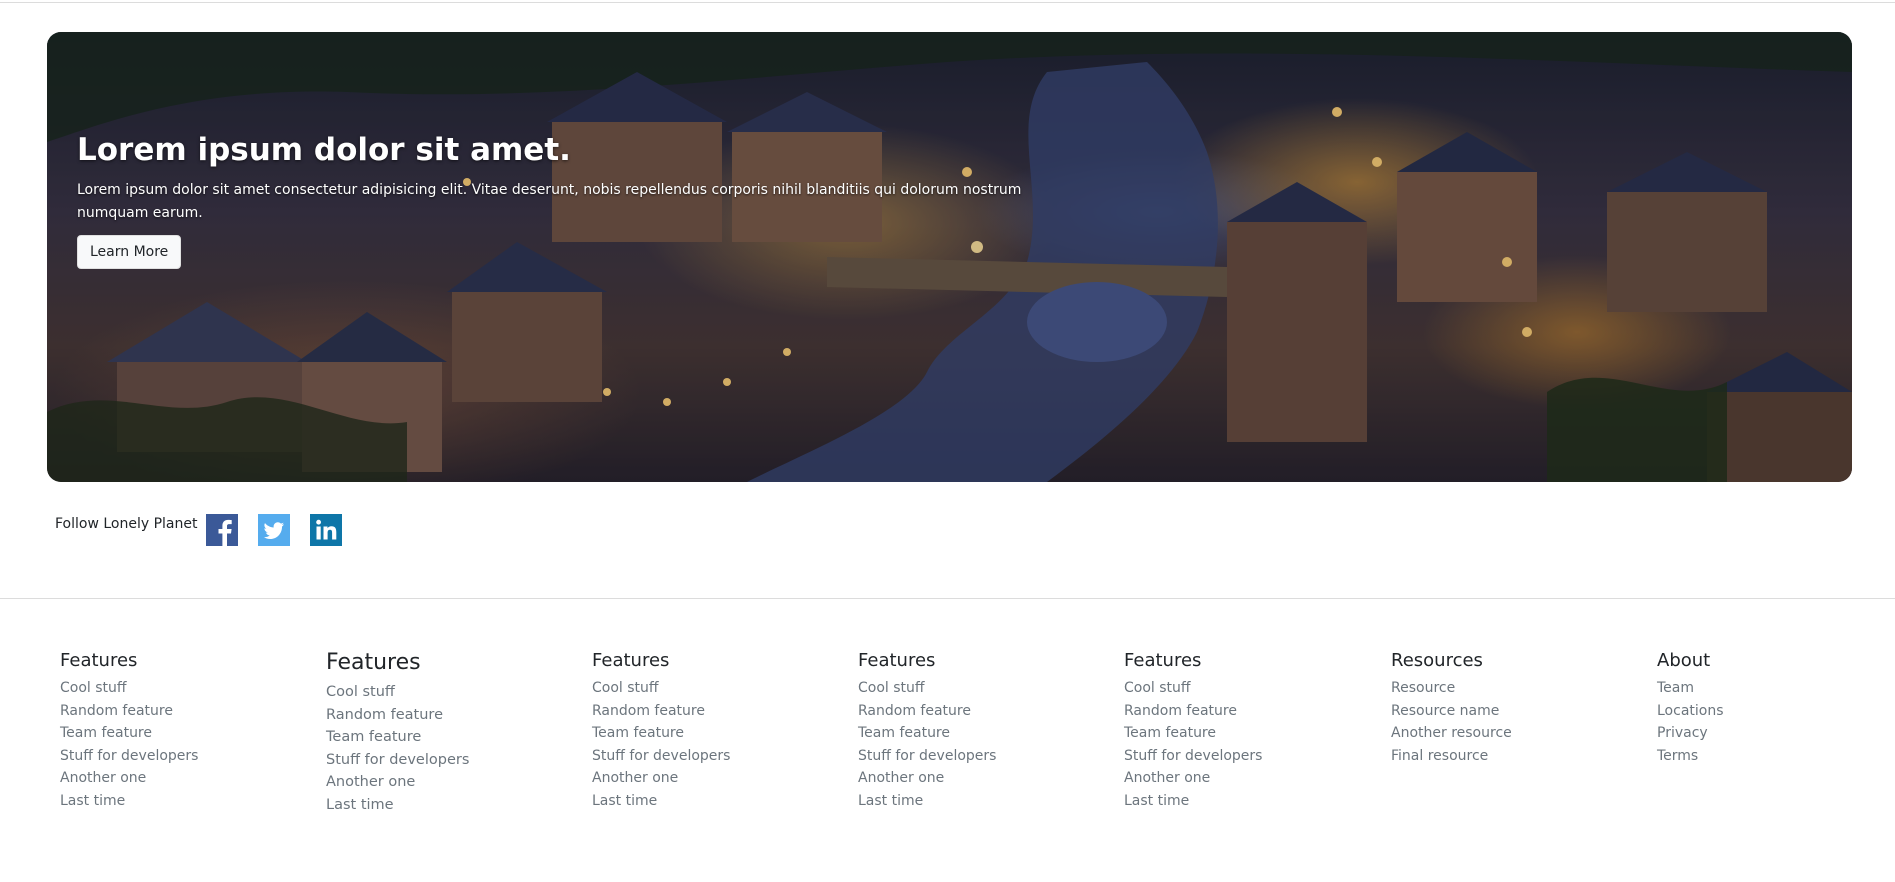 This screenshot has width=1895, height=882. I want to click on footer-link-privacy: Privacy, so click(1690, 733).